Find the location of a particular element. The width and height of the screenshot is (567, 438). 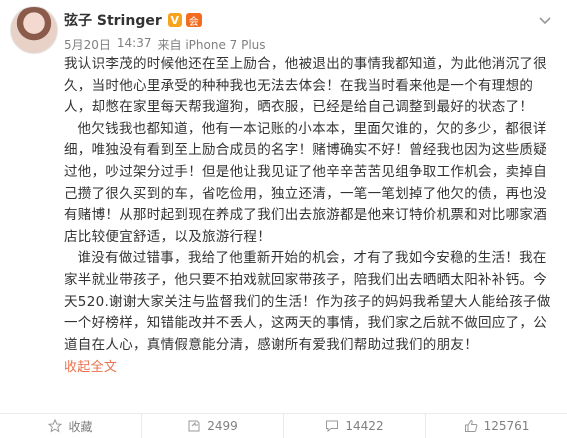

favorite-label: 收藏 is located at coordinates (80, 426).